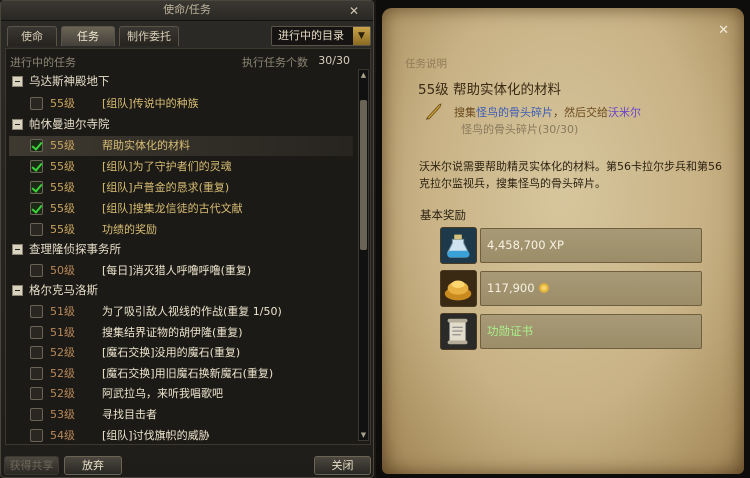  What do you see at coordinates (426, 64) in the screenshot?
I see `section-label: 任务说明` at bounding box center [426, 64].